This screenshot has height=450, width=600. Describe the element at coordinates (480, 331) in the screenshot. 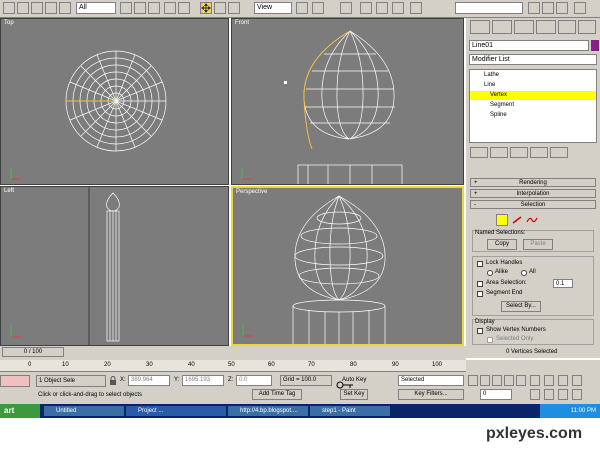

I see `show-vertex-numbers-checkbox` at that location.